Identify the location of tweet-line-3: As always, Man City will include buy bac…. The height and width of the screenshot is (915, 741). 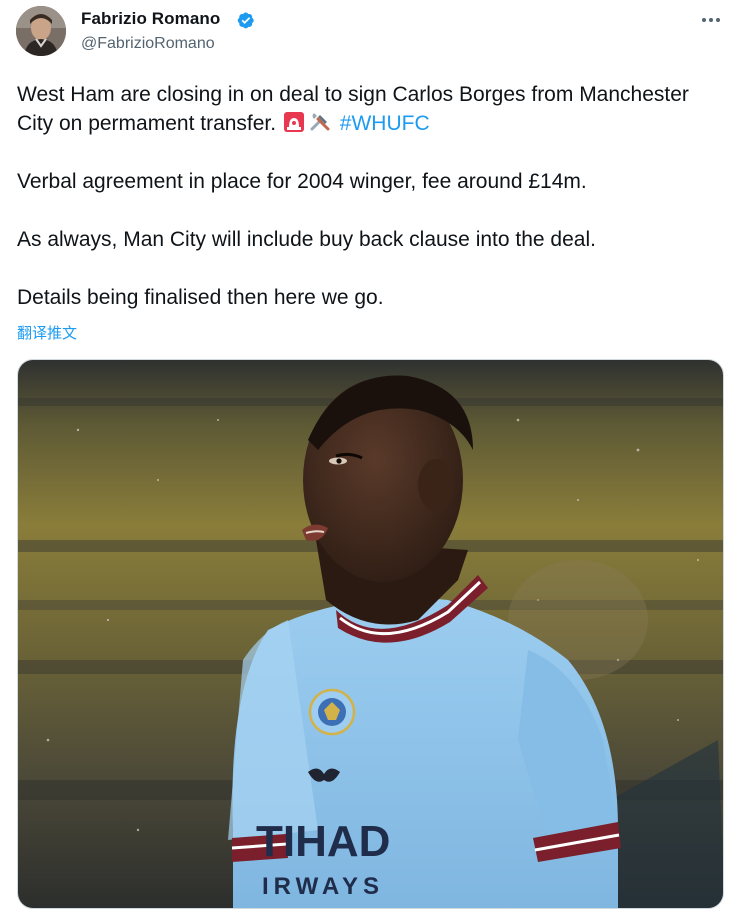
(306, 239).